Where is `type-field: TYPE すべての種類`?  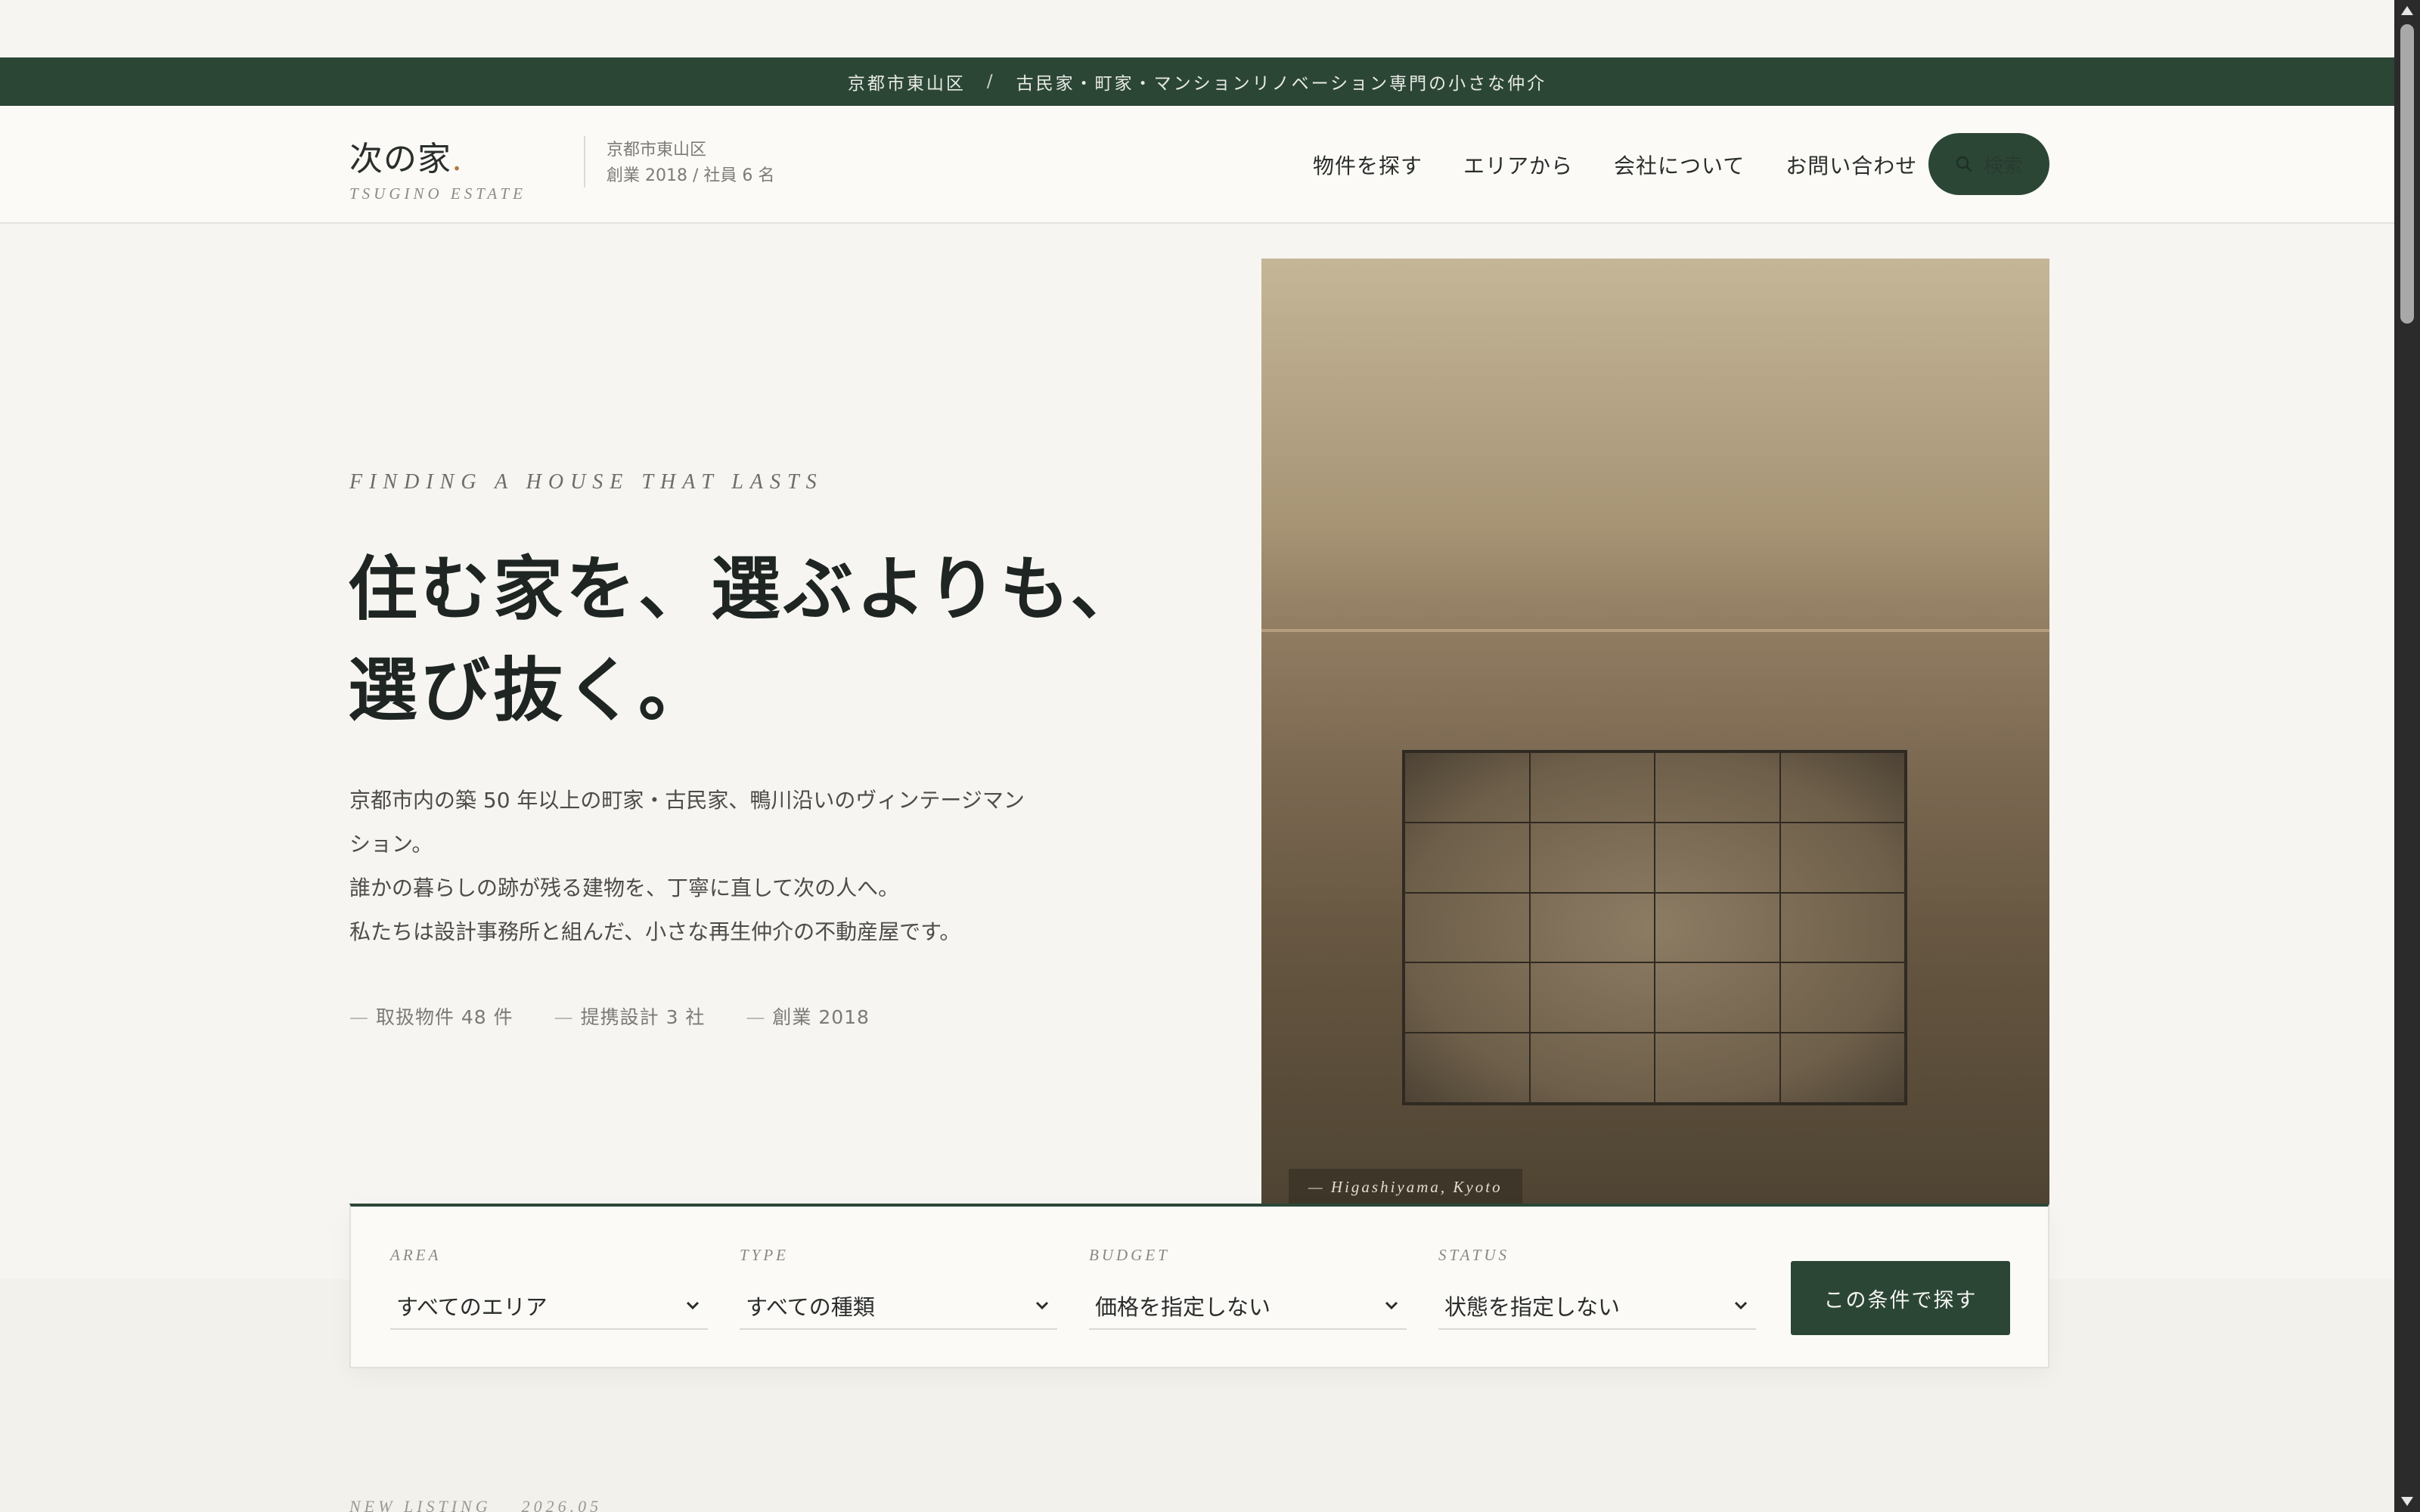
type-field: TYPE すべての種類 is located at coordinates (898, 1288).